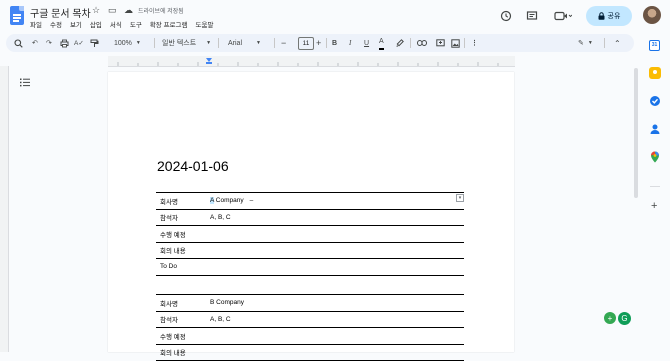 The image size is (670, 361). Describe the element at coordinates (4, 209) in the screenshot. I see `vertical-ruler` at that location.